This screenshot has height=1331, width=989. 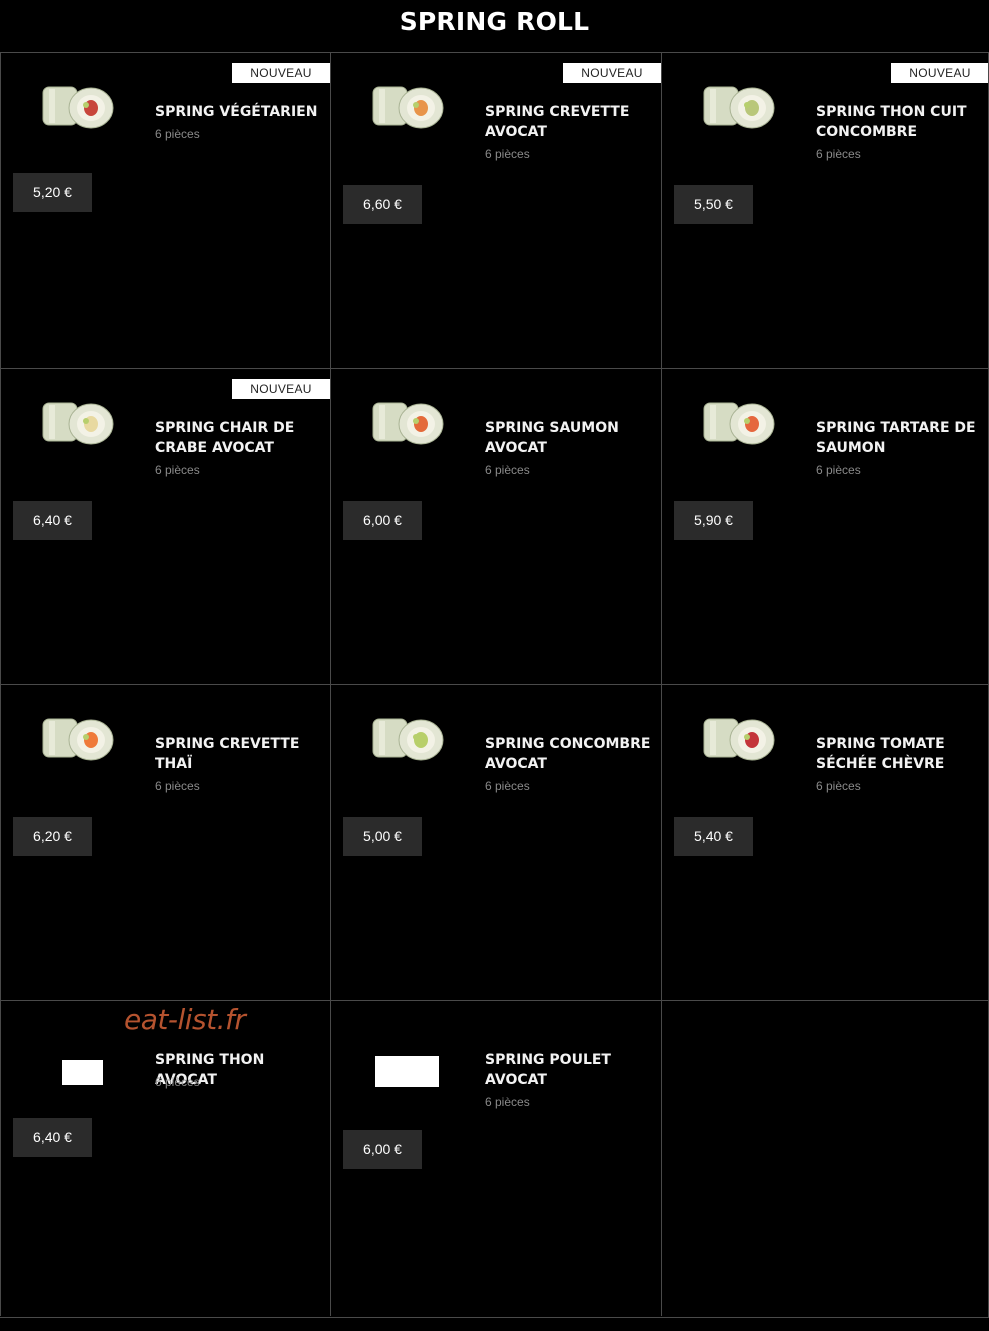 What do you see at coordinates (901, 122) in the screenshot?
I see `product-name: SPRING THON CUIT CONCOMBRE` at bounding box center [901, 122].